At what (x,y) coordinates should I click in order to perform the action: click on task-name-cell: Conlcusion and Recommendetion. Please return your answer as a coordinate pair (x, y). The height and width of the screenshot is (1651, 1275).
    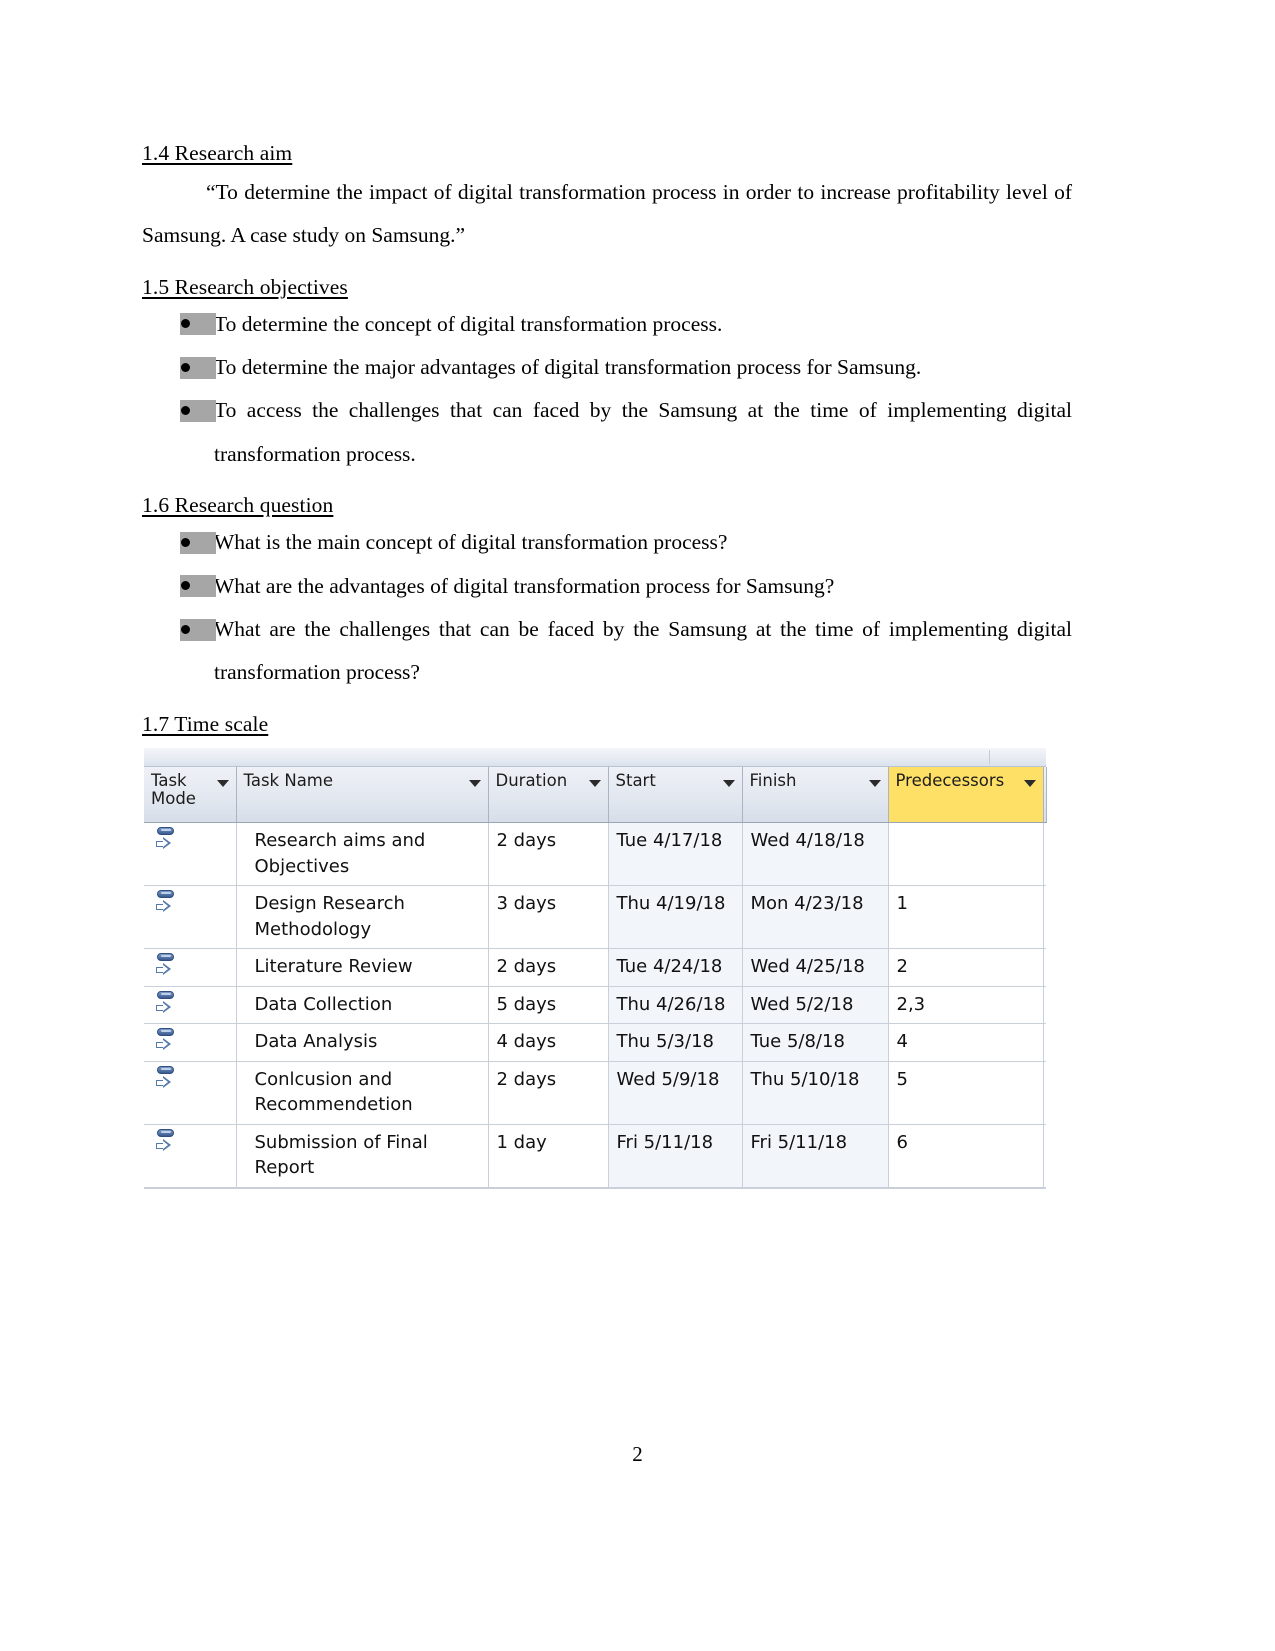
    Looking at the image, I should click on (362, 1093).